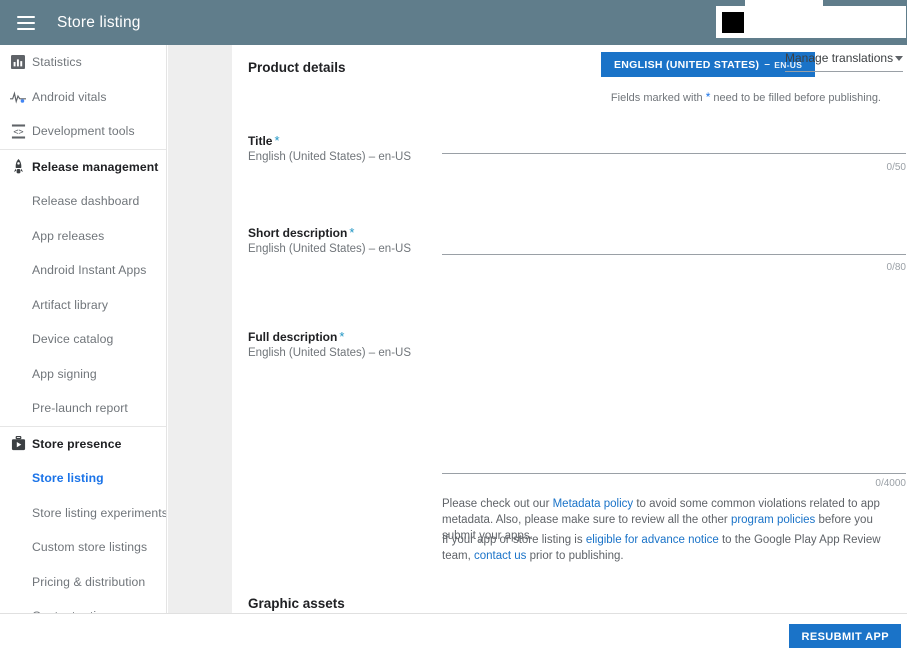 Image resolution: width=907 pixels, height=653 pixels. Describe the element at coordinates (674, 153) in the screenshot. I see `title-input` at that location.